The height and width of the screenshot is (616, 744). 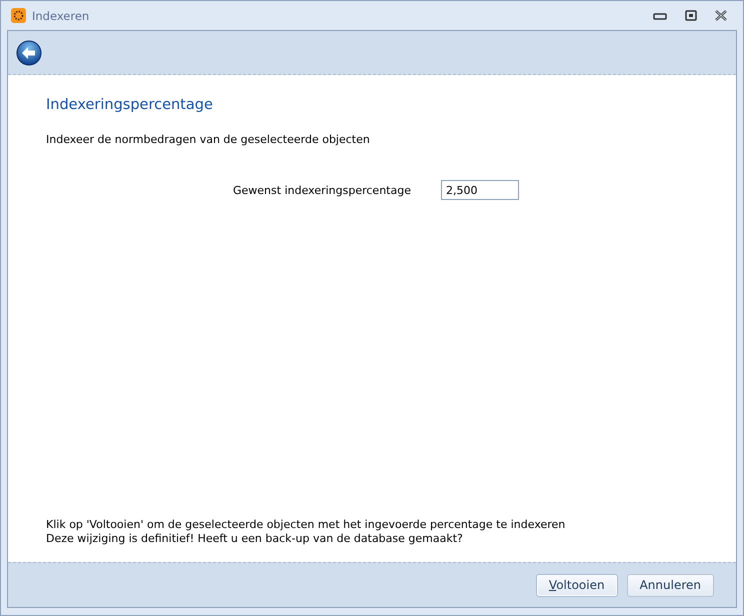 What do you see at coordinates (130, 105) in the screenshot?
I see `page-heading: Indexeringspercentage` at bounding box center [130, 105].